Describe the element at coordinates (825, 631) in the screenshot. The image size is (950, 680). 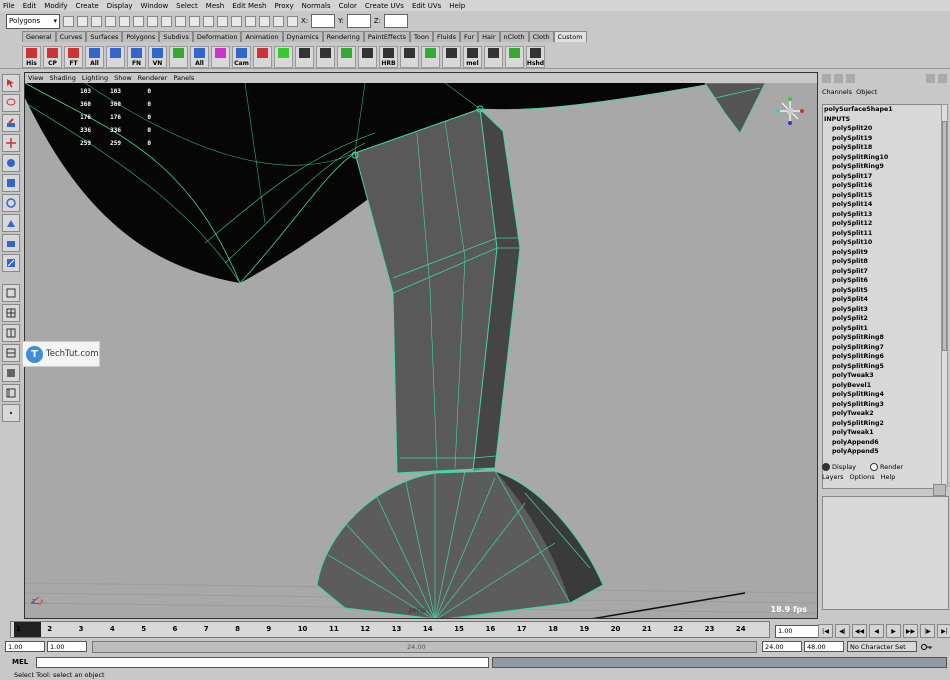
I see `go-start-button: |◀` at that location.